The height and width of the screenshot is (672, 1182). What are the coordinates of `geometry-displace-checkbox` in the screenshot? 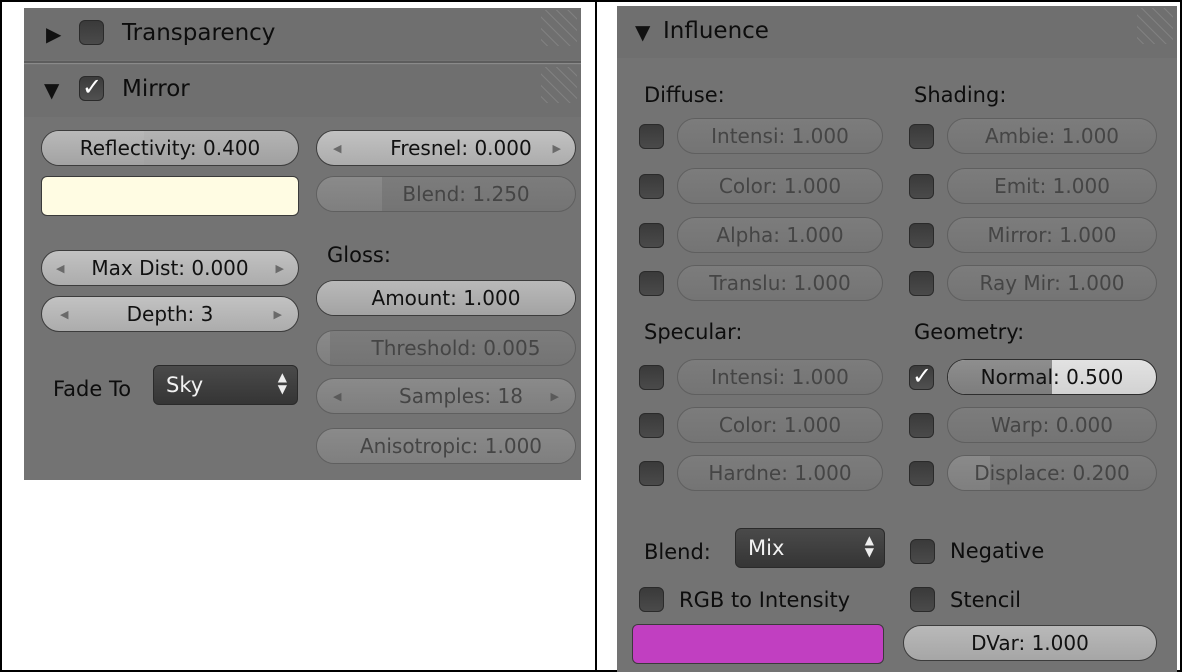 It's located at (921, 473).